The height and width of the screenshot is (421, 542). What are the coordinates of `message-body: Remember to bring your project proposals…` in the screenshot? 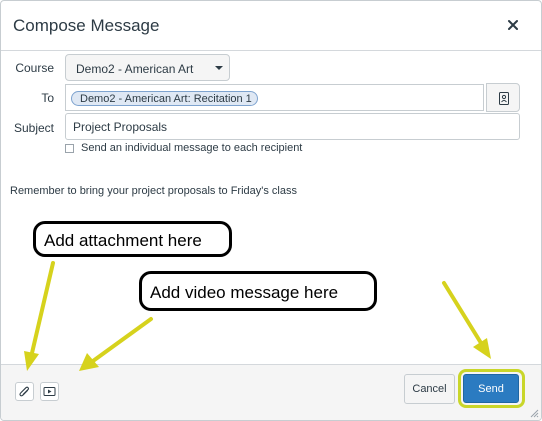 It's located at (153, 191).